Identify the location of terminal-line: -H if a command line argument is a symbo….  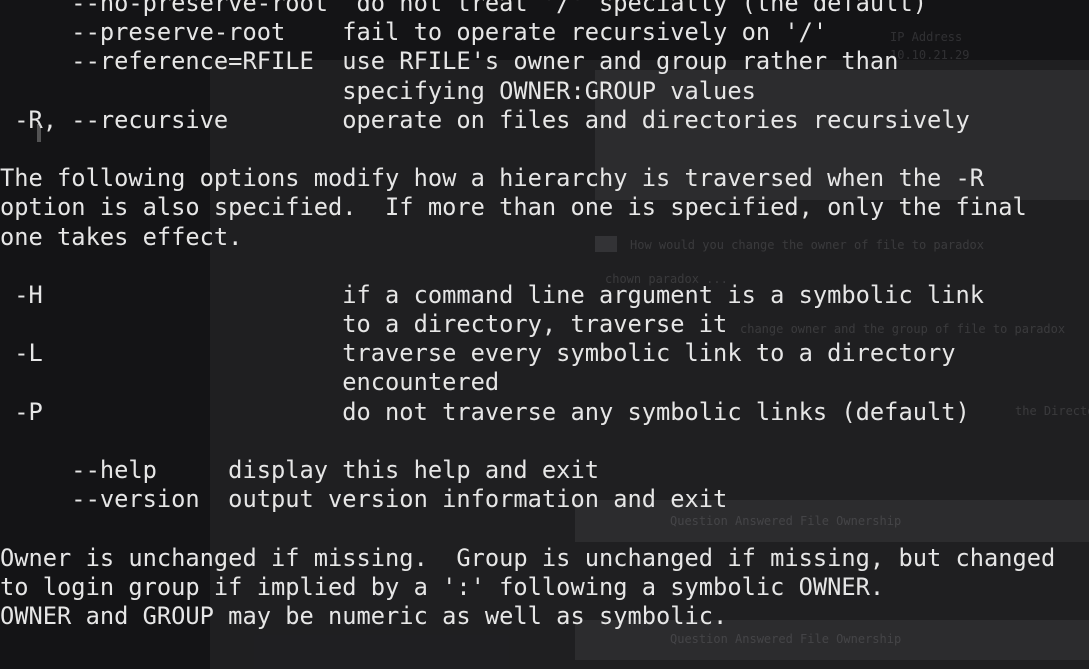
(492, 294).